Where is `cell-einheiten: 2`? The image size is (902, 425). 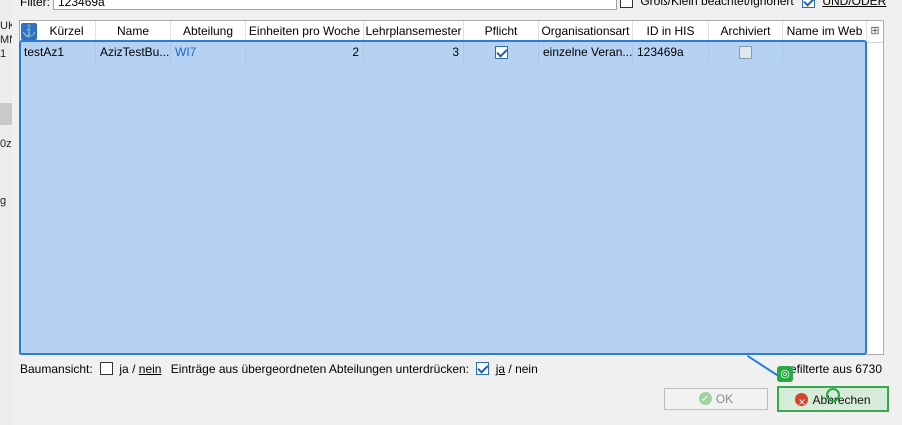 cell-einheiten: 2 is located at coordinates (305, 52).